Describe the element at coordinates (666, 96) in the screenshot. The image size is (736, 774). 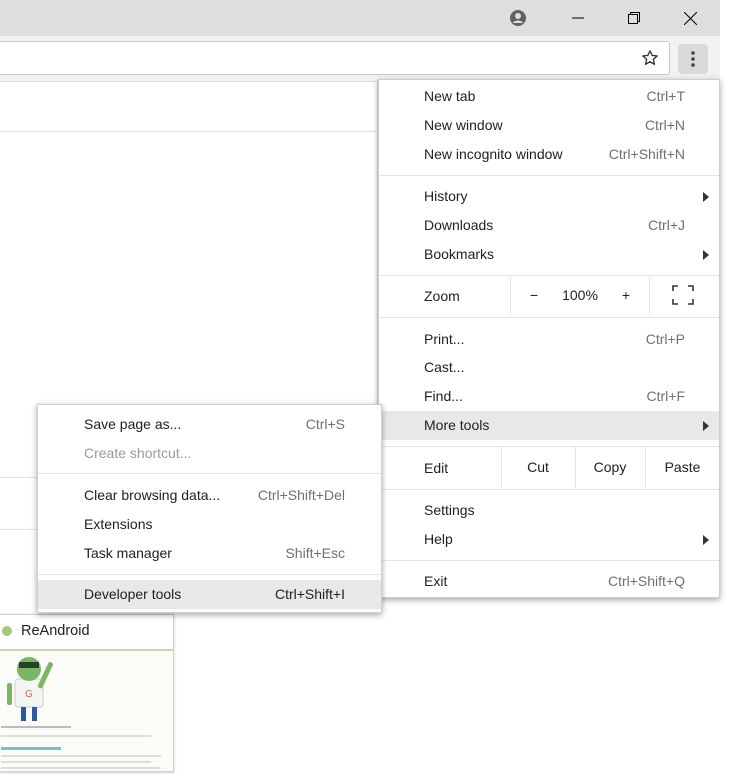
I see `menu-item-shortcut: Ctrl+T` at that location.